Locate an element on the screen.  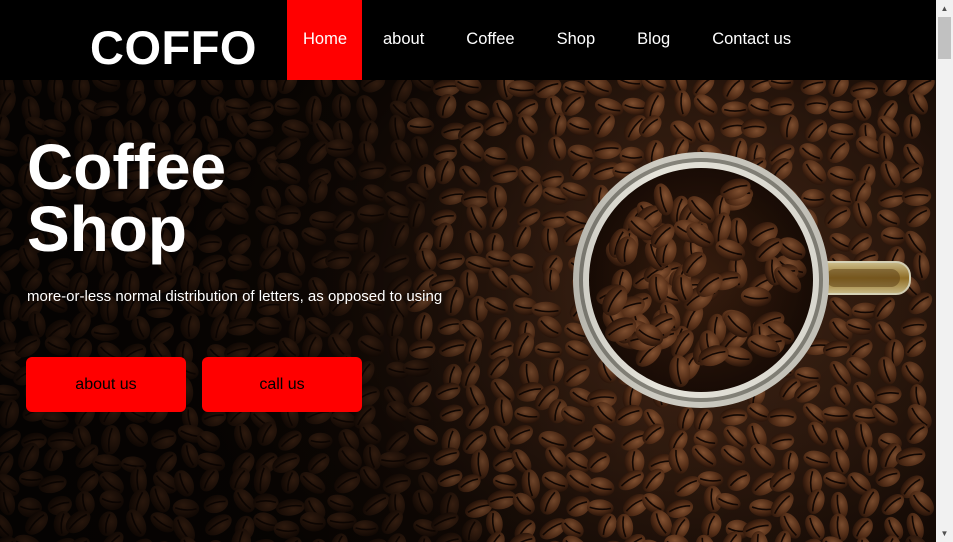
scroll-down-icon: ▼ is located at coordinates (944, 533).